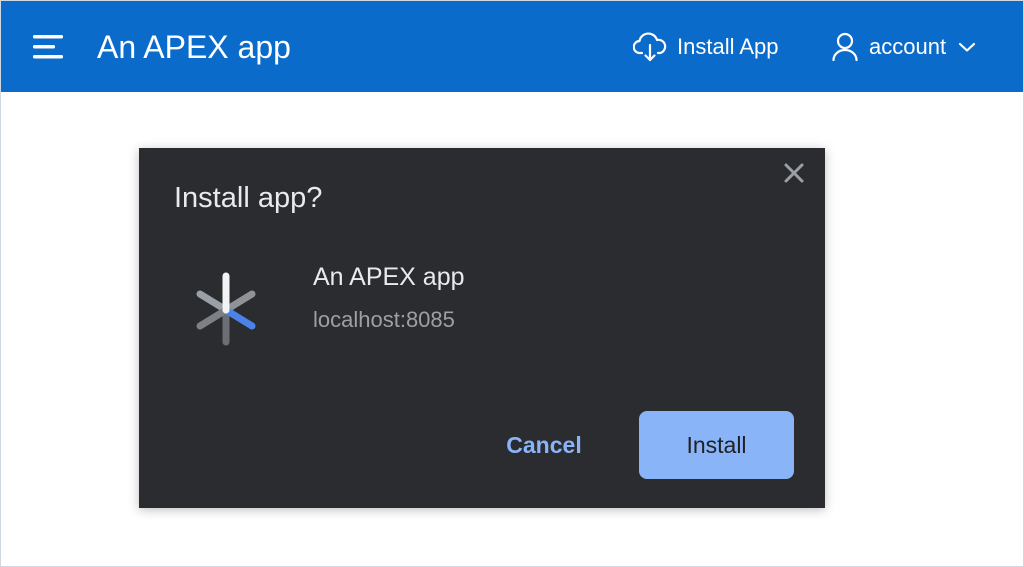 The width and height of the screenshot is (1024, 567). Describe the element at coordinates (908, 46) in the screenshot. I see `account-label: account` at that location.